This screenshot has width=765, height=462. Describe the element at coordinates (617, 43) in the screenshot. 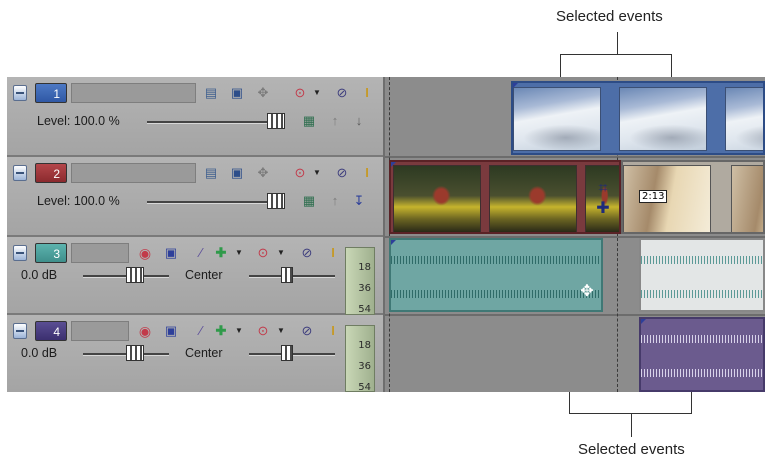

I see `callout-line` at that location.